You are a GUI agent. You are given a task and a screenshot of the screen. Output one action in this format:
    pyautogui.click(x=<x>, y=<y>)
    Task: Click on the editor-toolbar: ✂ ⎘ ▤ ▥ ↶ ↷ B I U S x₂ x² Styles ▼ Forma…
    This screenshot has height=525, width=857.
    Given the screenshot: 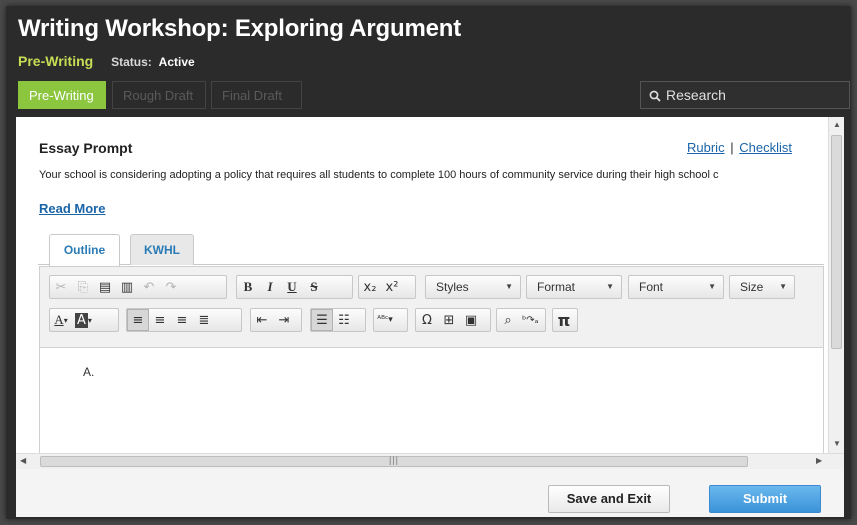 What is the action you would take?
    pyautogui.click(x=431, y=307)
    